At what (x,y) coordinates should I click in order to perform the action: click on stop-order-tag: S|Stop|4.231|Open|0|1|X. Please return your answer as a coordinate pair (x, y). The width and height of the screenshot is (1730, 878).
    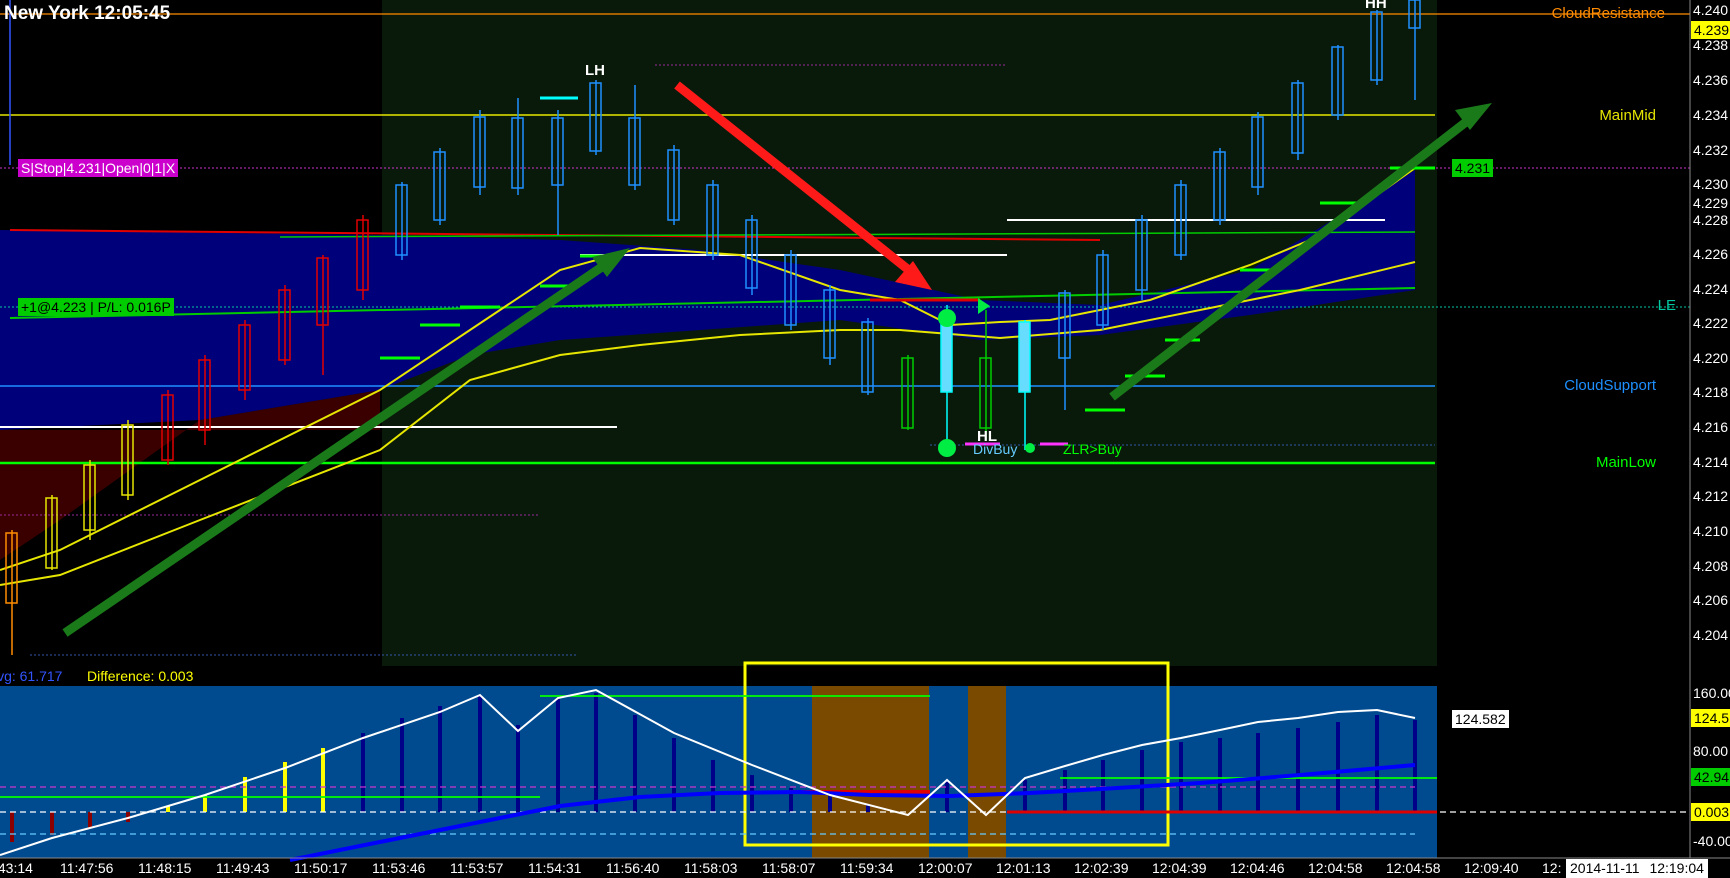
    Looking at the image, I should click on (98, 168).